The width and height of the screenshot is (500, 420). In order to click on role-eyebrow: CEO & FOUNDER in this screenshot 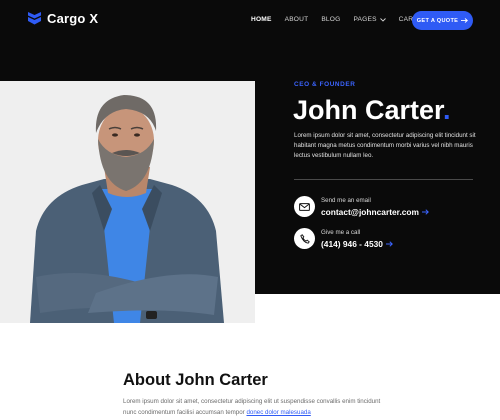, I will do `click(325, 84)`.